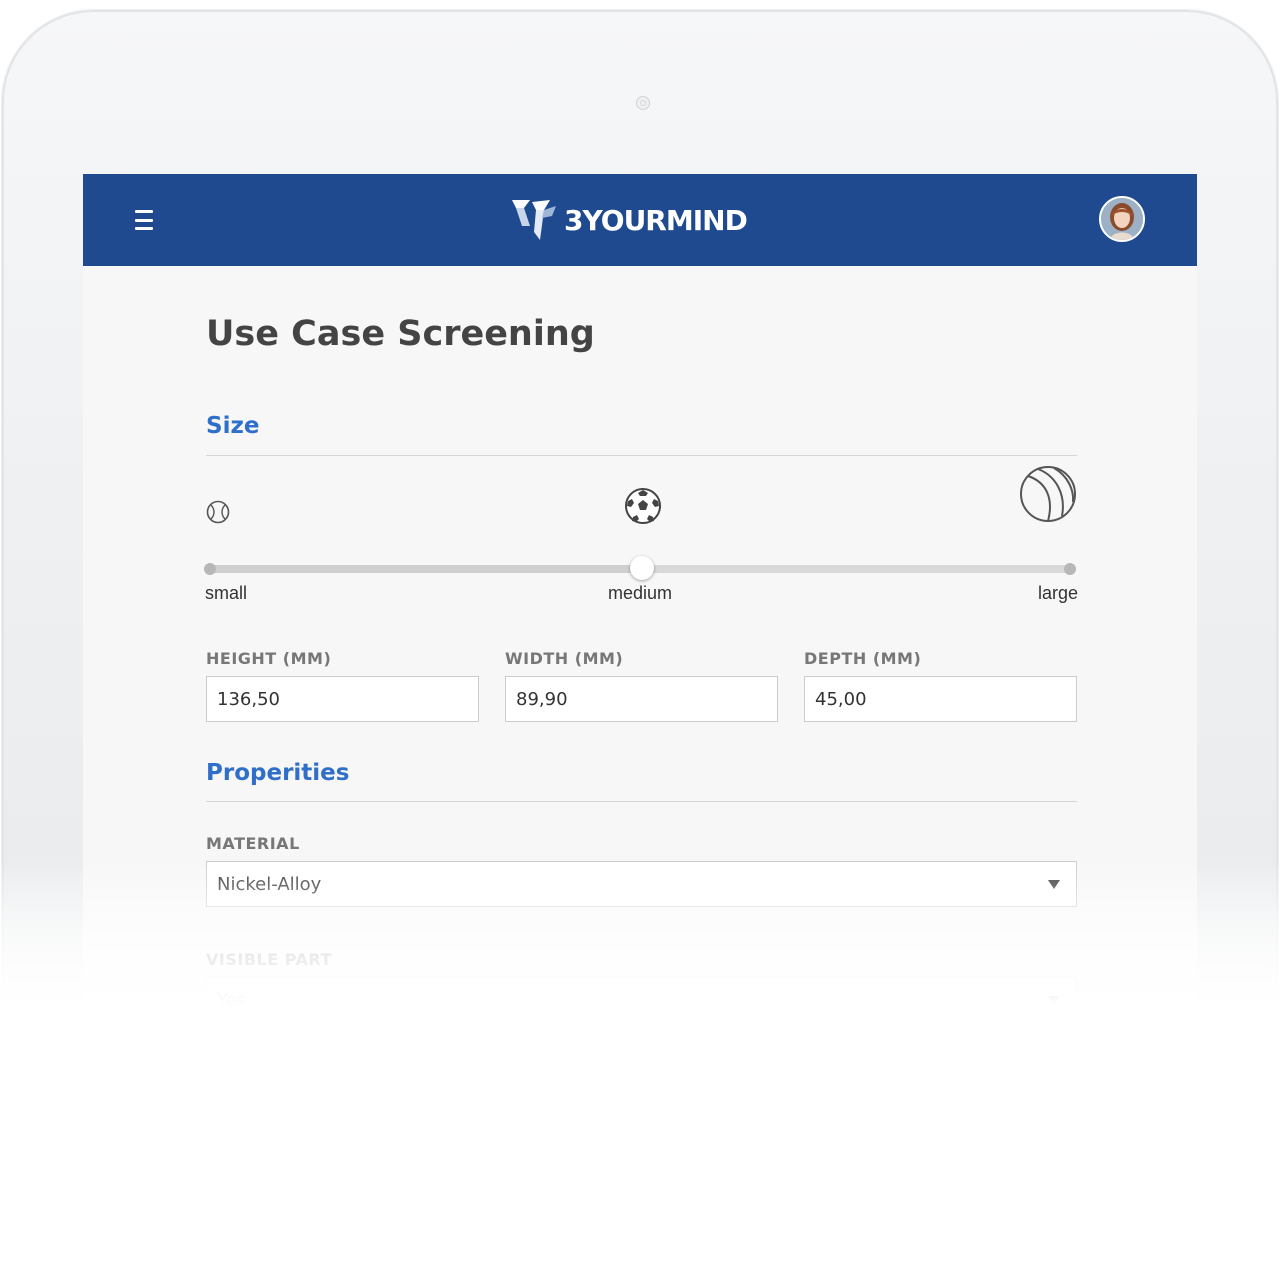 The height and width of the screenshot is (1271, 1280). Describe the element at coordinates (269, 959) in the screenshot. I see `visible-part-label: VISIBLE PART` at that location.